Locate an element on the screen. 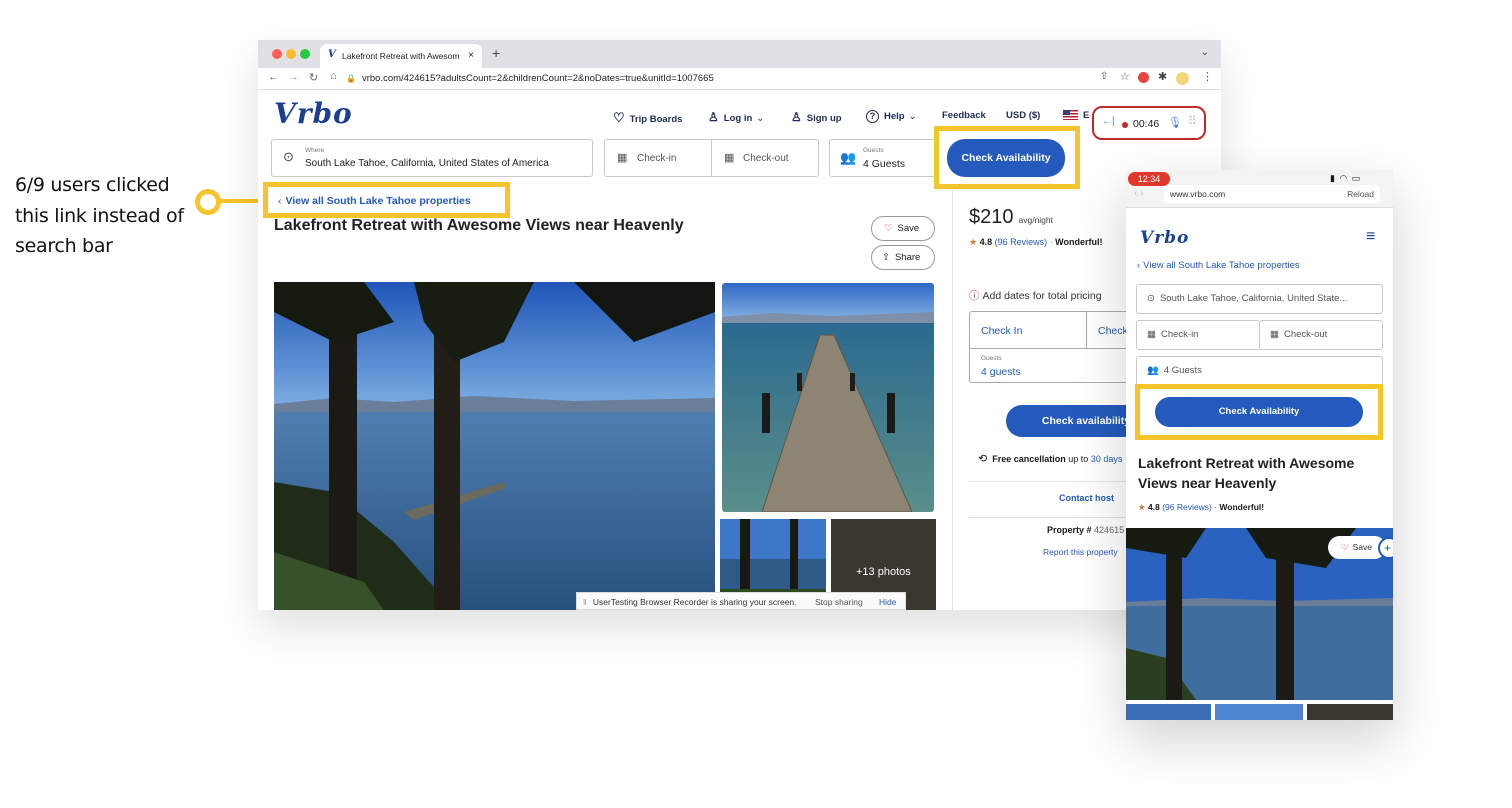 Image resolution: width=1512 pixels, height=808 pixels. mobile-check-out-field: ▦ Check-out is located at coordinates (1321, 335).